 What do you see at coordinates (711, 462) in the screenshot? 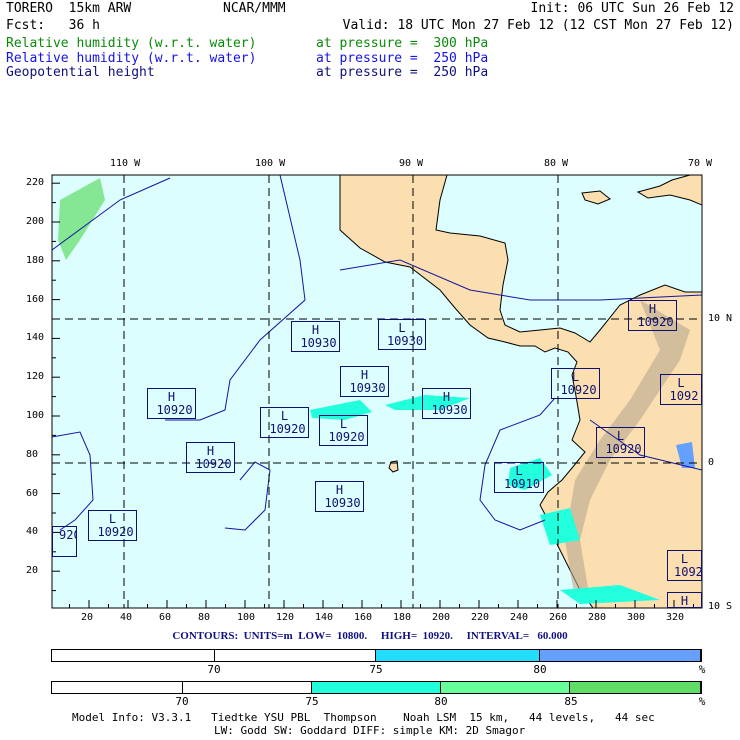
I see `right-axis-label: 0` at bounding box center [711, 462].